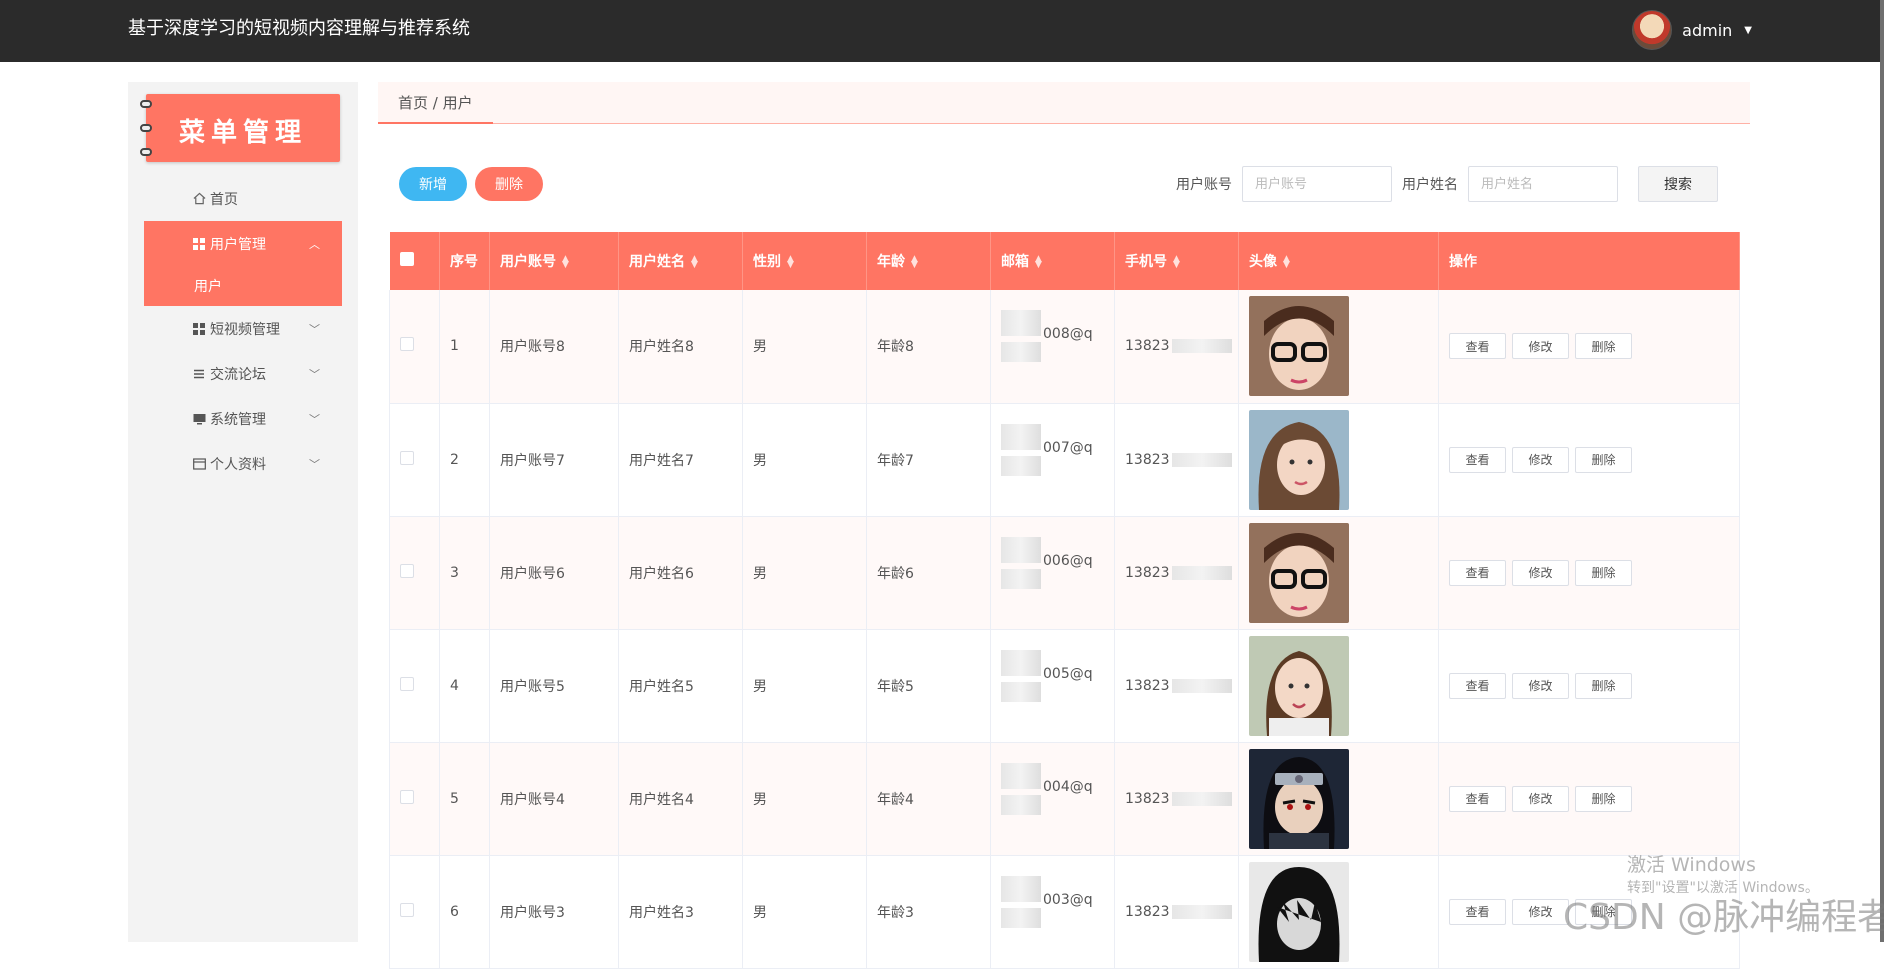  Describe the element at coordinates (928, 460) in the screenshot. I see `row-age: 年龄7` at that location.